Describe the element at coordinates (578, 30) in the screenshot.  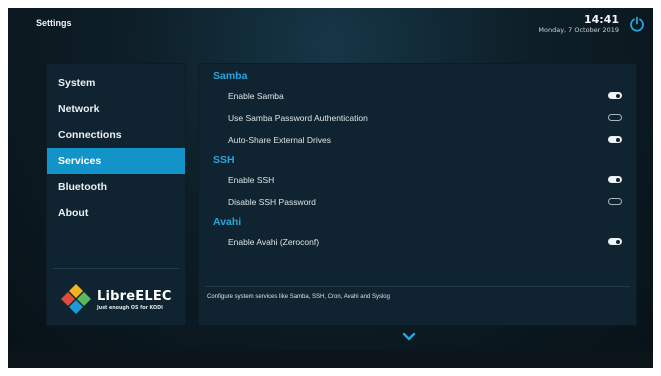
I see `clock-date: Monday, 7 October 2019` at that location.